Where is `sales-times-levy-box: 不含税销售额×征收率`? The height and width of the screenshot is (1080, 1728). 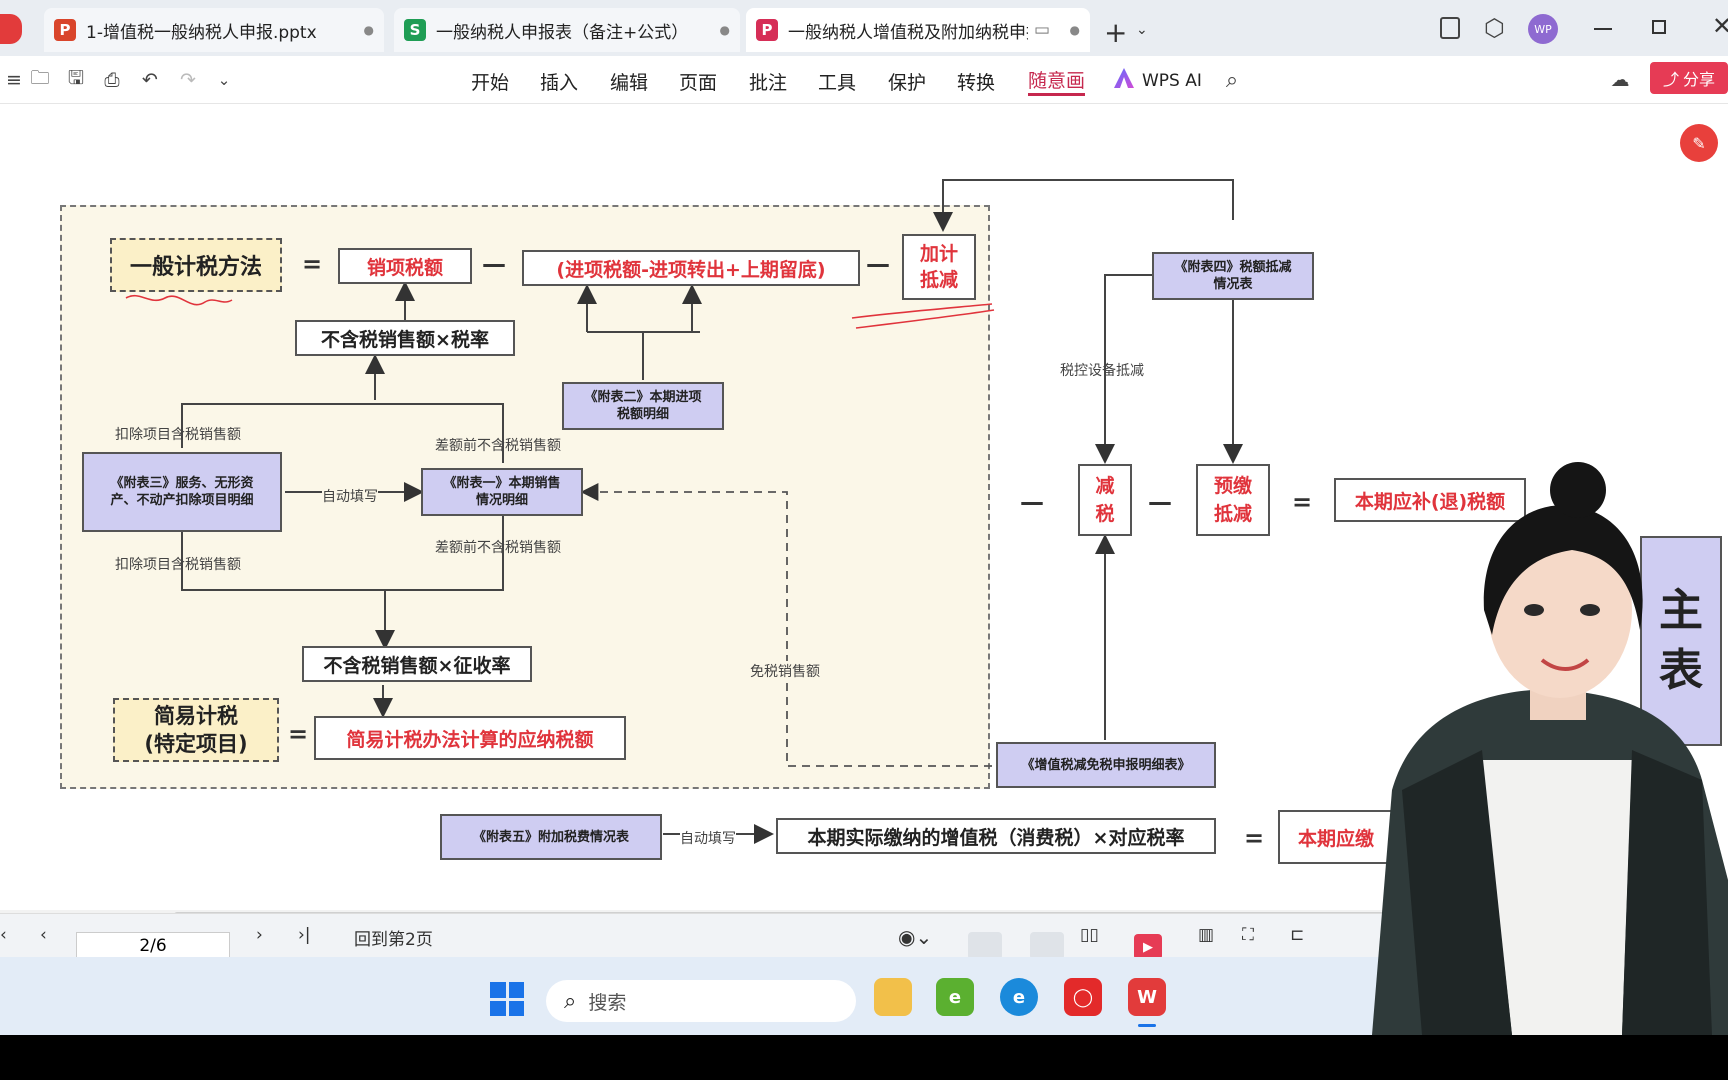
sales-times-levy-box: 不含税销售额×征收率 is located at coordinates (417, 664).